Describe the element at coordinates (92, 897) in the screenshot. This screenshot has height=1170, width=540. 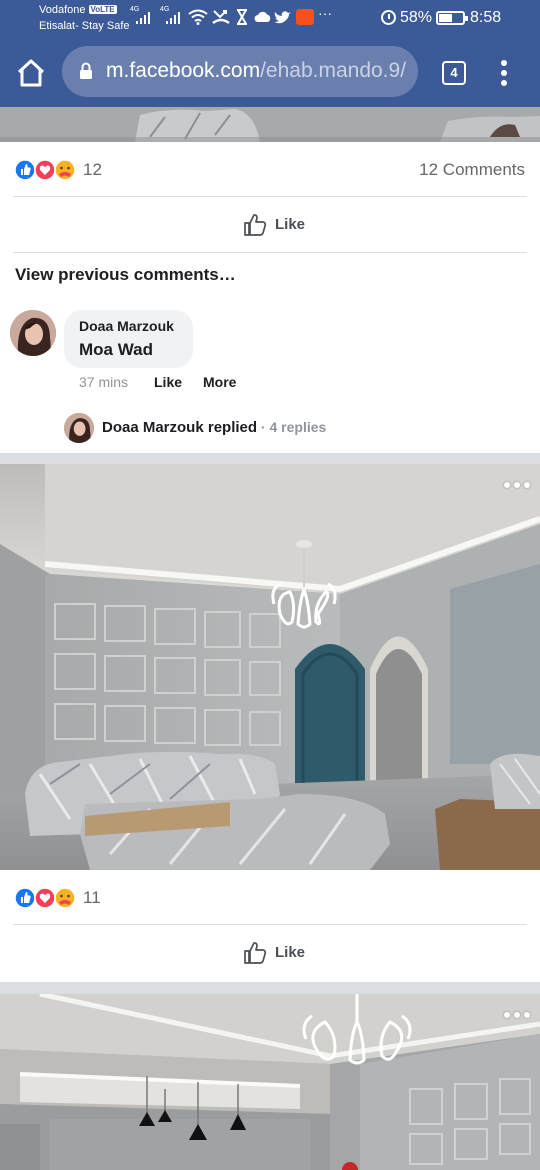
I see `reaction-count: 11` at that location.